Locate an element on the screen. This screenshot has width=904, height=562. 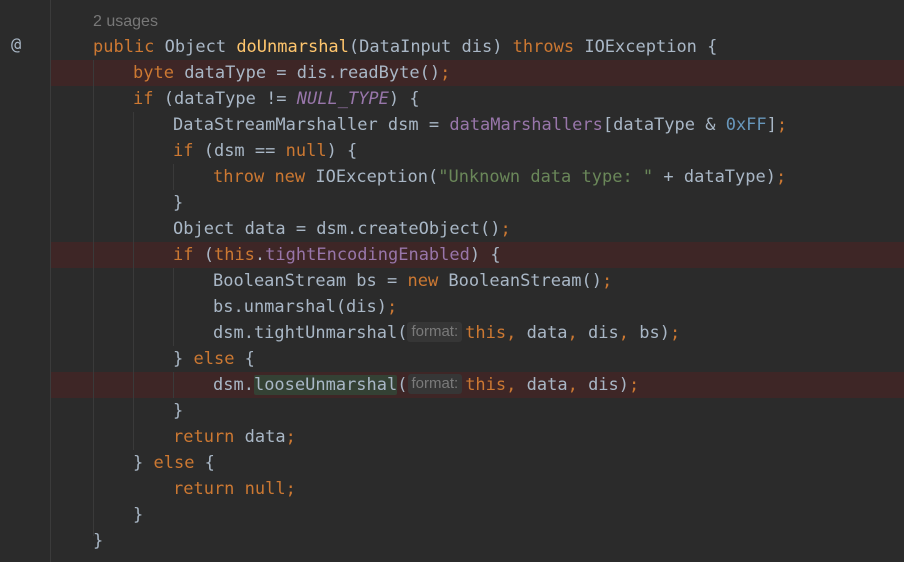
override-marker-icon: @ is located at coordinates (16, 45).